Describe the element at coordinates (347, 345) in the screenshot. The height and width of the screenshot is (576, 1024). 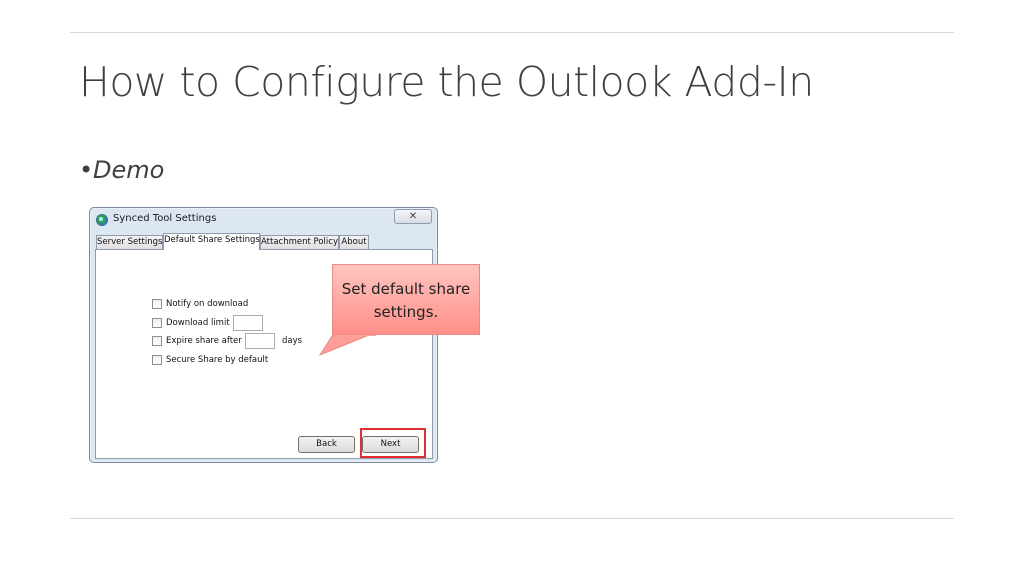
I see `callout-pointer` at that location.